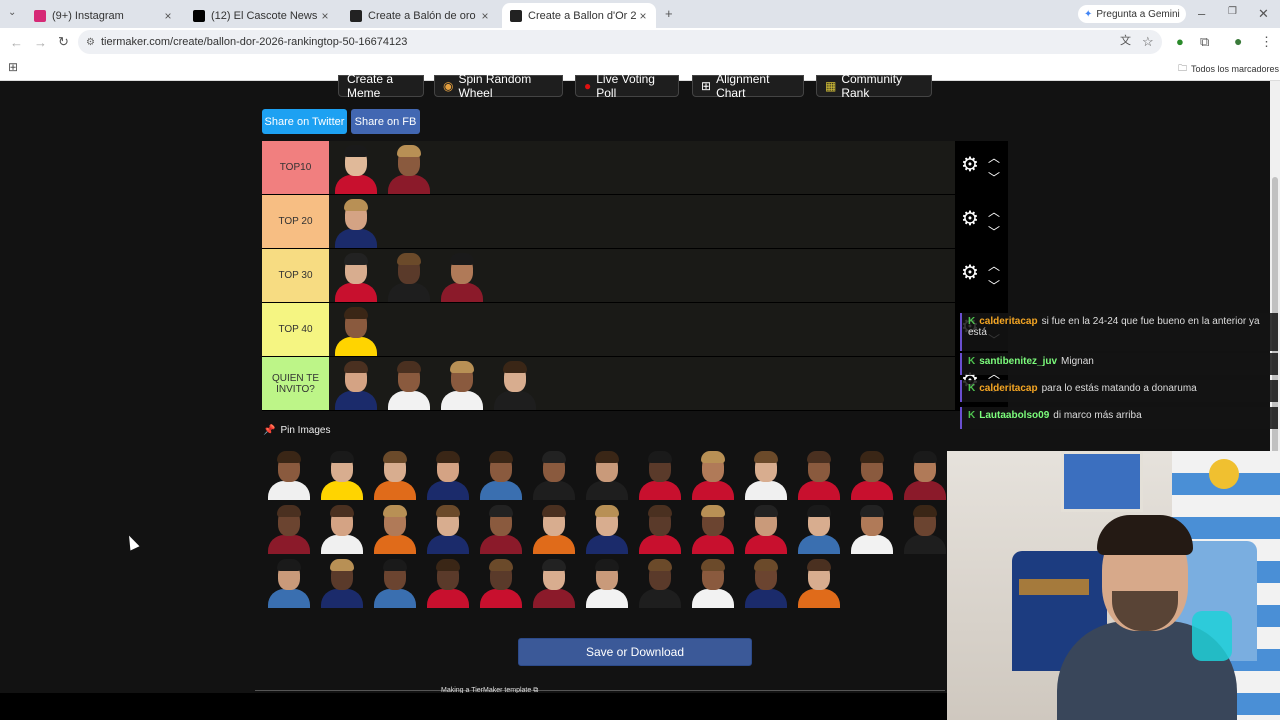  I want to click on alignment-chart-button: ⊞ Alignment Chart, so click(748, 86).